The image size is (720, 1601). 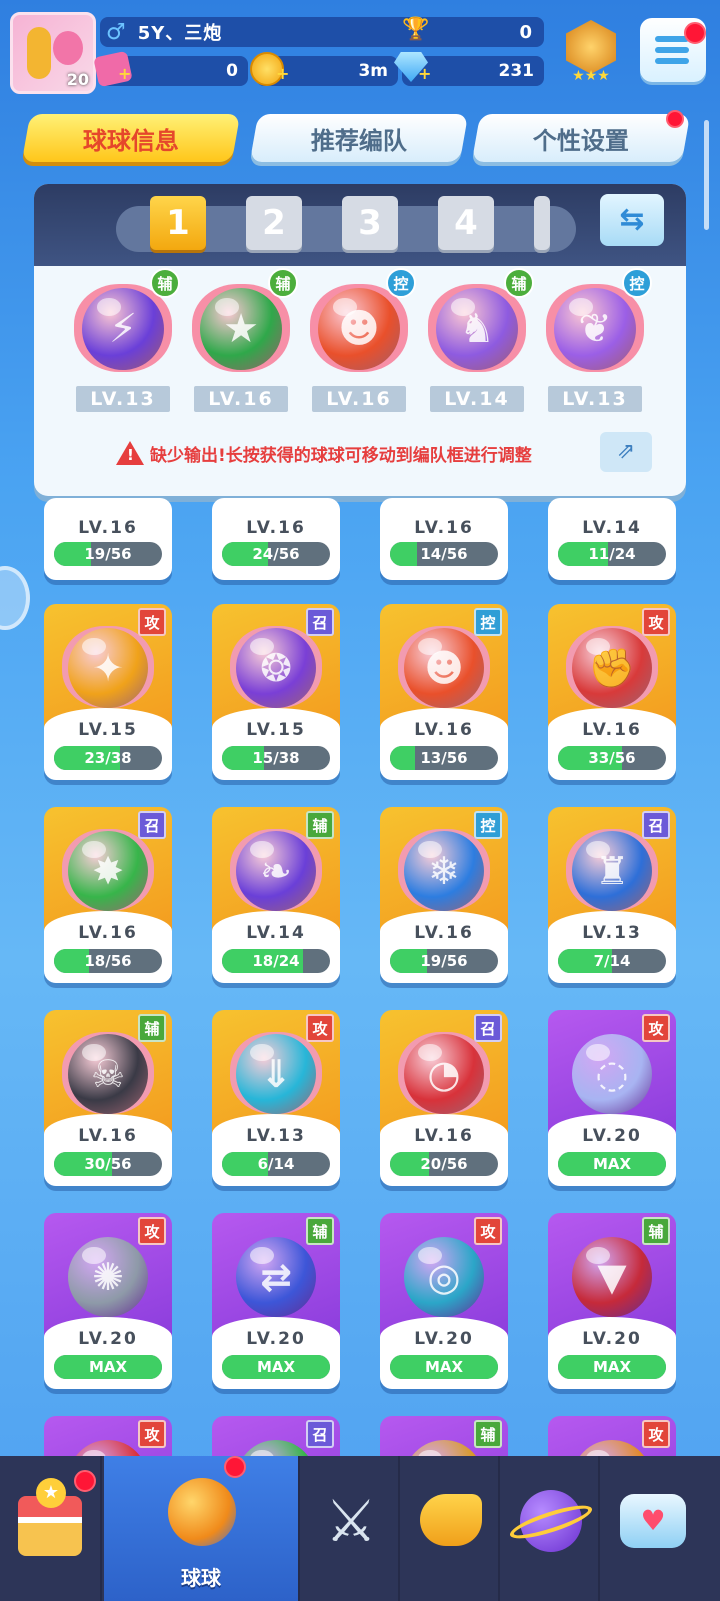 I want to click on balls-notification-dot, so click(x=235, y=1467).